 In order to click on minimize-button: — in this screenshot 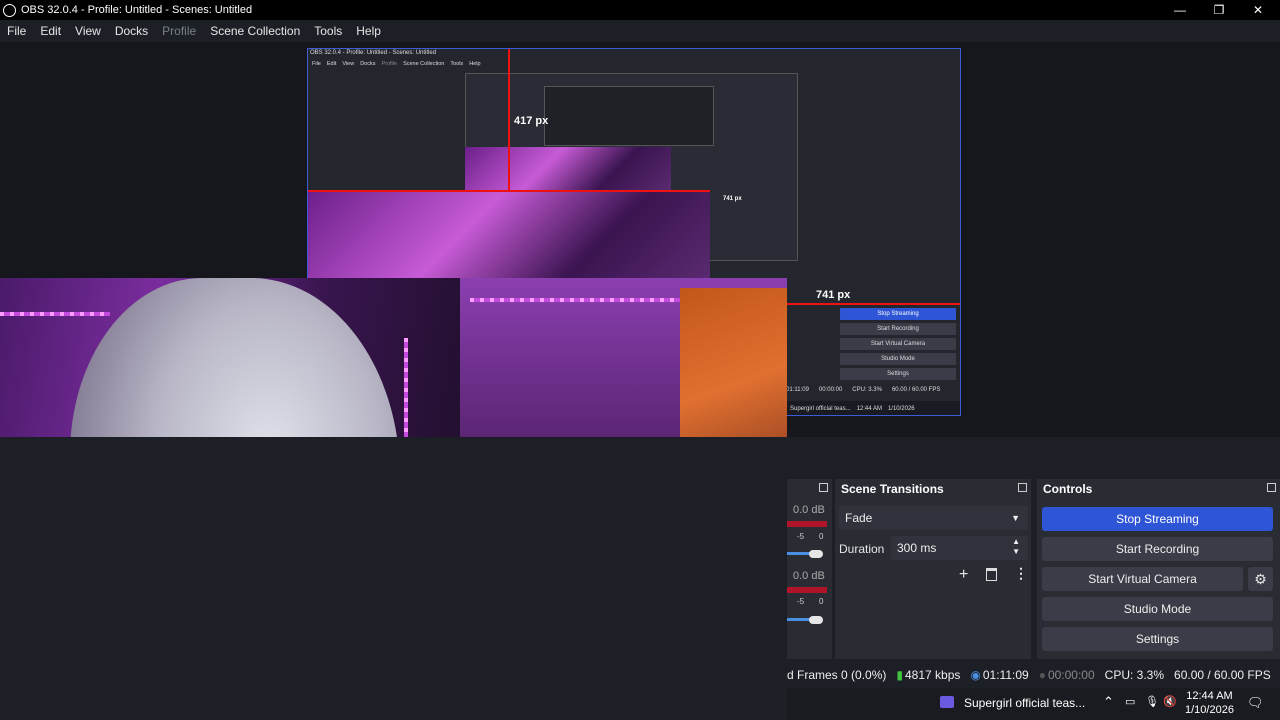, I will do `click(1180, 10)`.